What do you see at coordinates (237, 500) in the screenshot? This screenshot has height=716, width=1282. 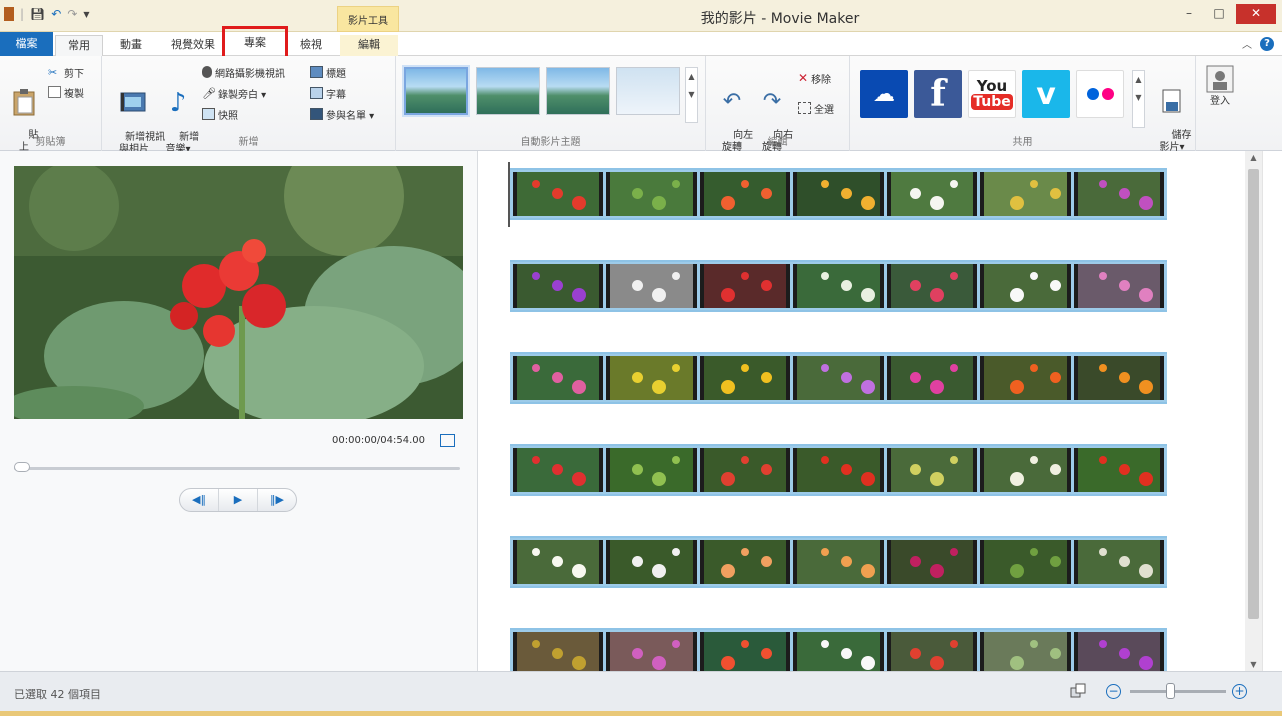 I see `play-icon: ▶` at bounding box center [237, 500].